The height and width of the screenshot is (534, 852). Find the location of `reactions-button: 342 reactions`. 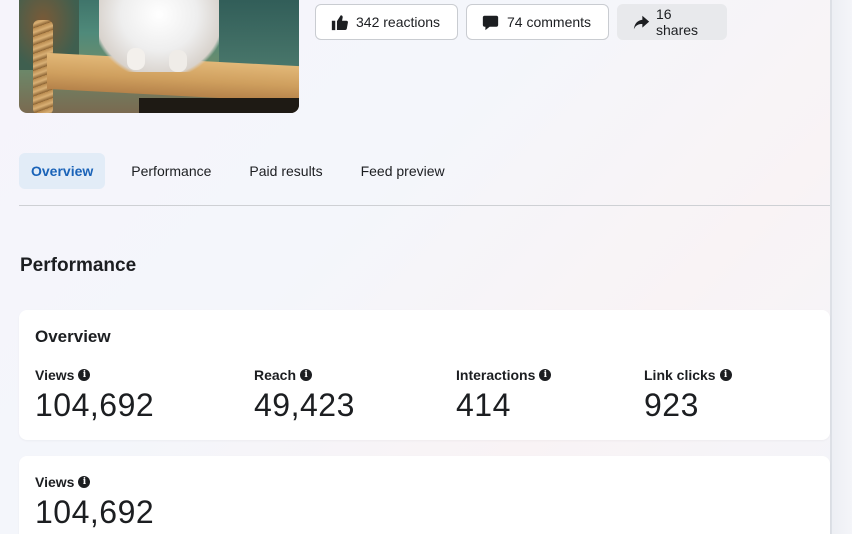

reactions-button: 342 reactions is located at coordinates (386, 22).